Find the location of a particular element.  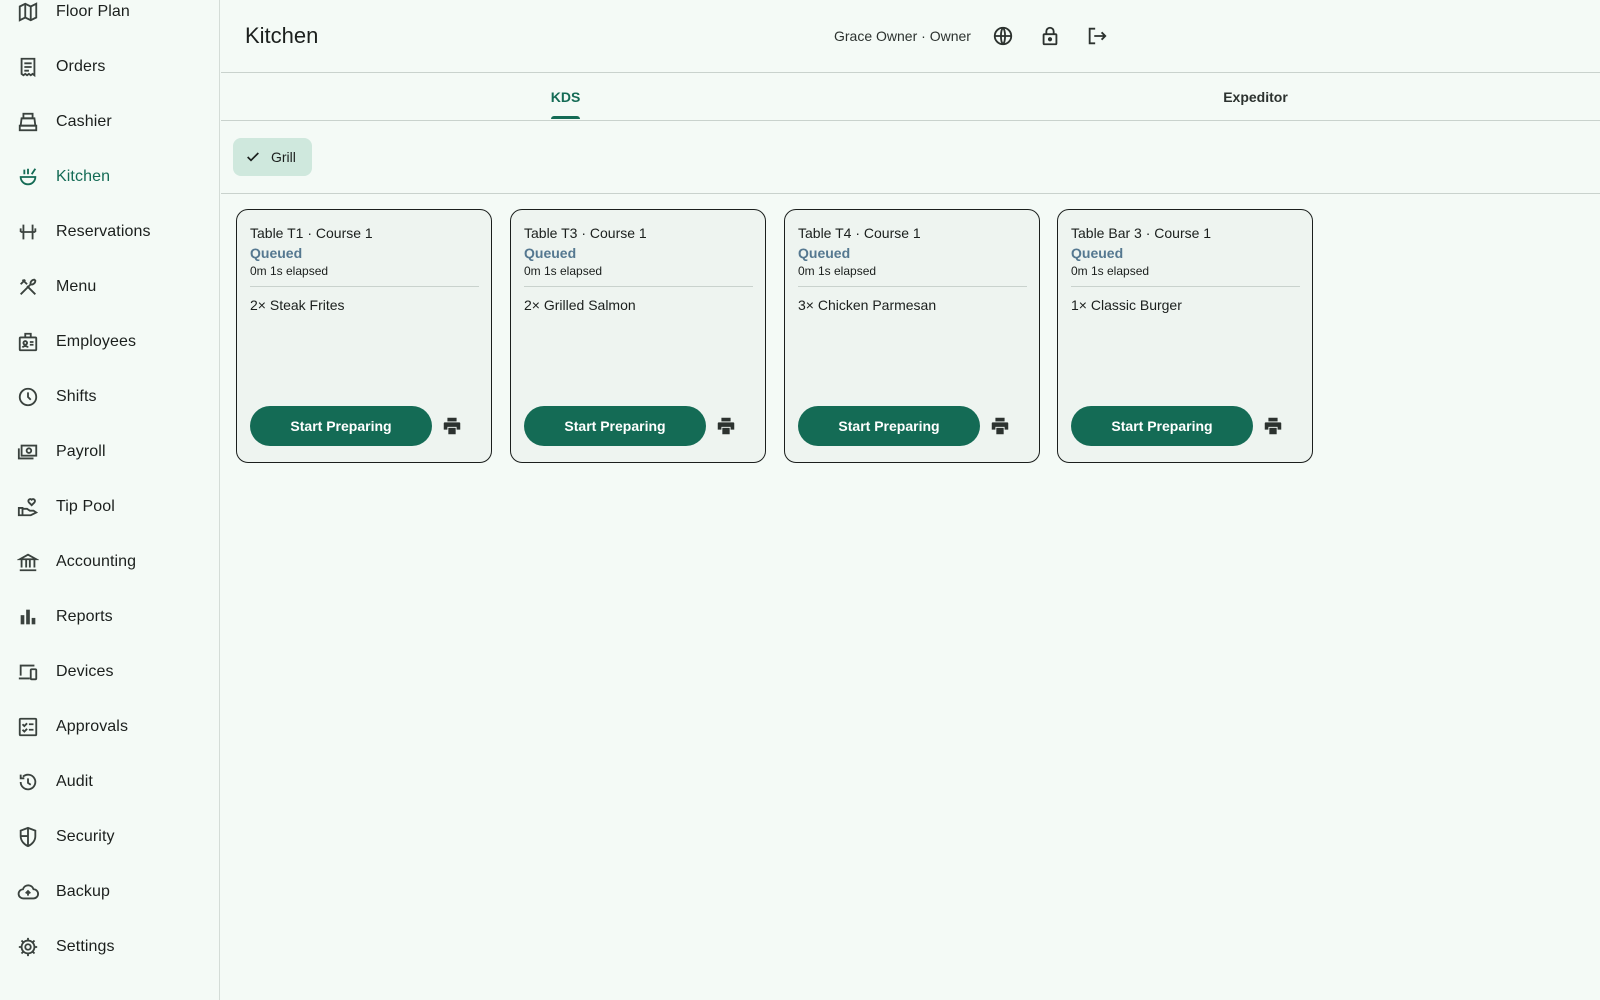

ticket-title: Table T1 · Course 1 is located at coordinates (311, 233).